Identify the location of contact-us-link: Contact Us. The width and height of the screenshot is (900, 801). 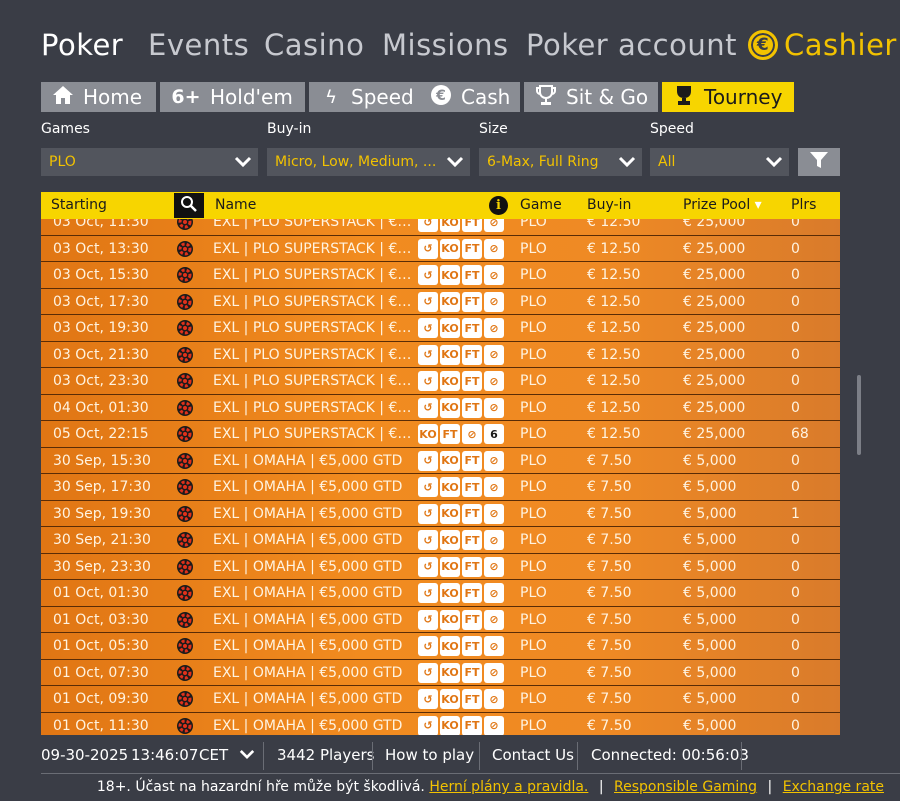
(533, 755).